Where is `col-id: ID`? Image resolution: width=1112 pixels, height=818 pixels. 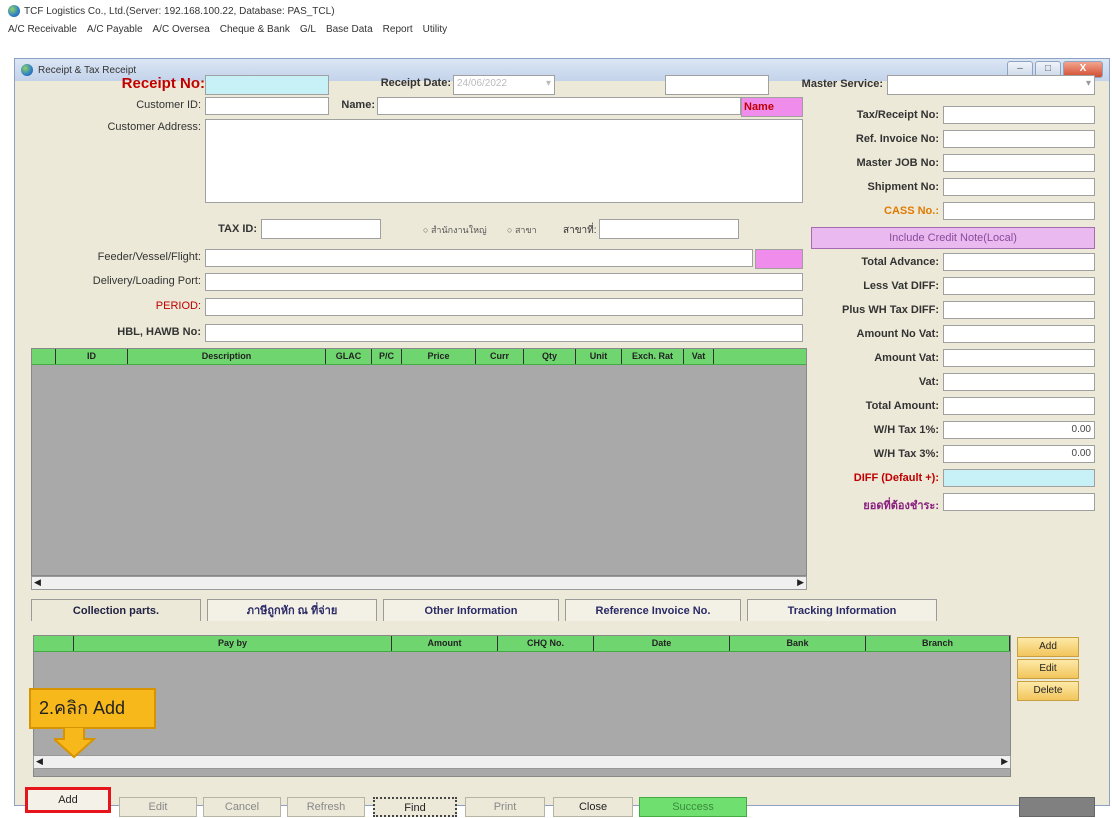 col-id: ID is located at coordinates (92, 356).